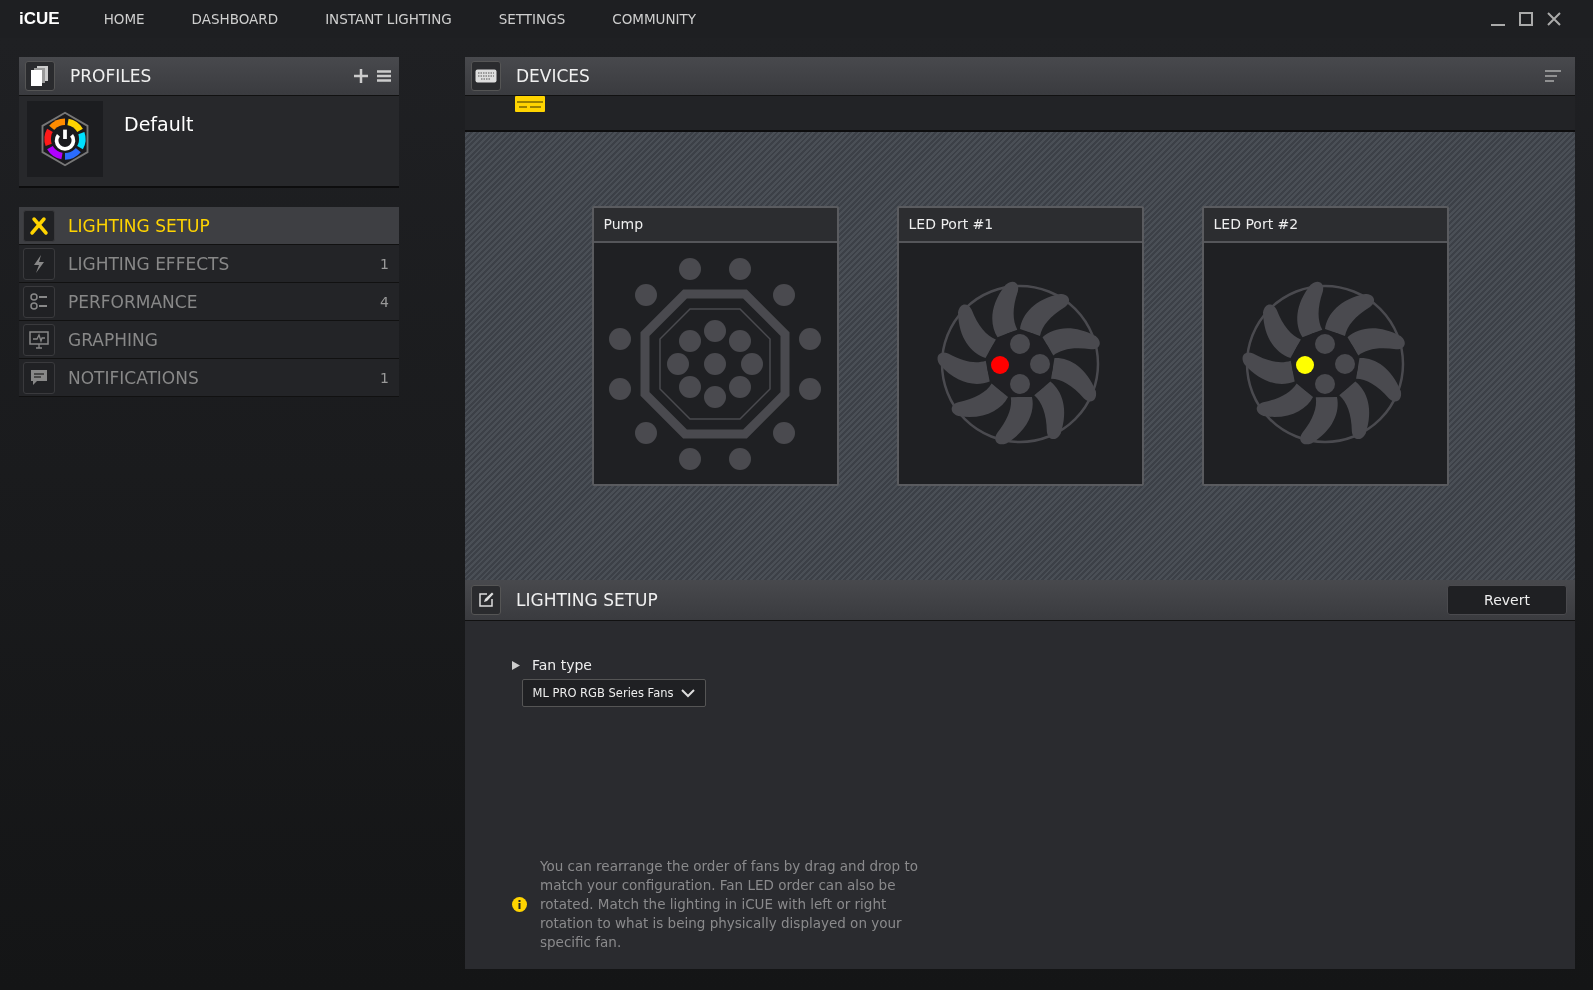  Describe the element at coordinates (388, 19) in the screenshot. I see `nav-link: INSTANT LIGHTING` at that location.